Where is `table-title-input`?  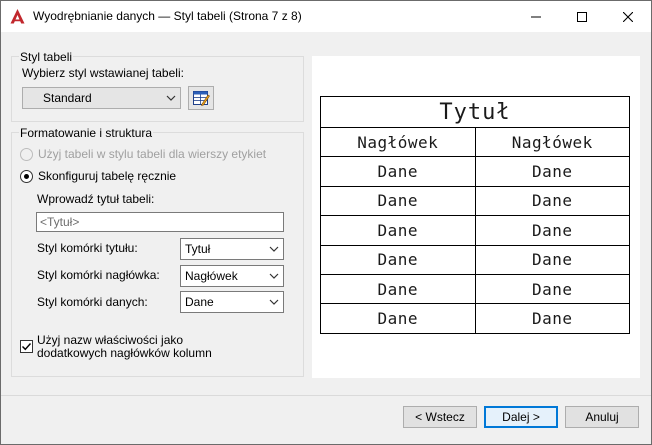
table-title-input is located at coordinates (160, 222).